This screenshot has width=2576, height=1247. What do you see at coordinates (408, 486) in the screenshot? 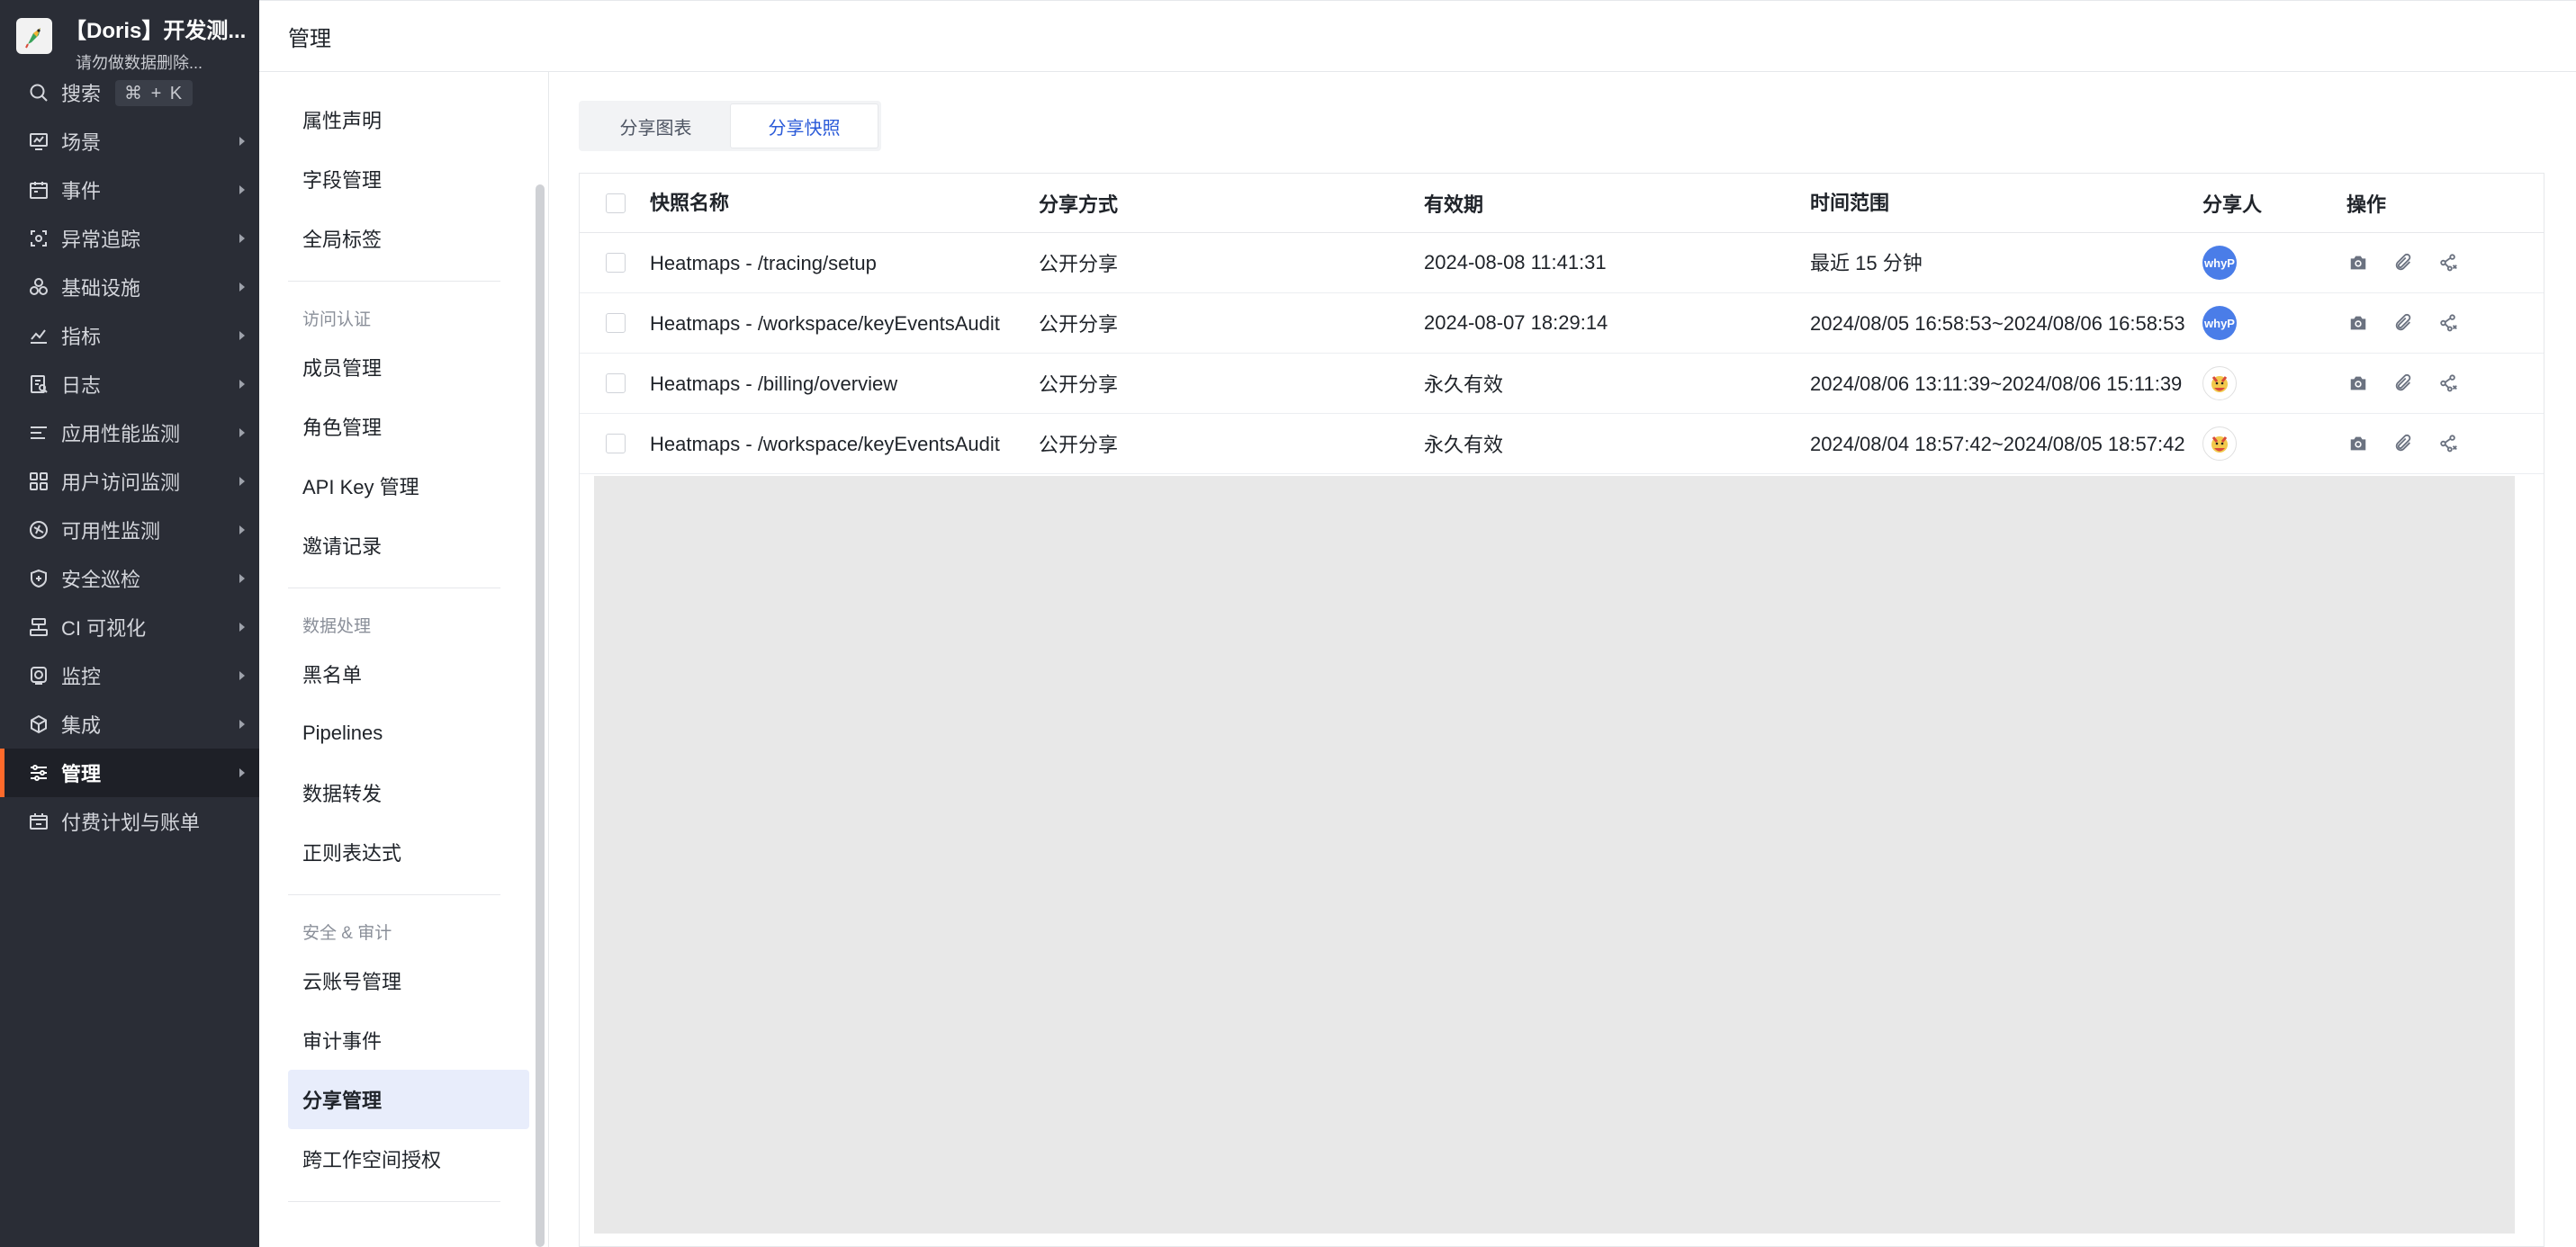
I see `submenu-item-api-key: API Key 管理` at bounding box center [408, 486].